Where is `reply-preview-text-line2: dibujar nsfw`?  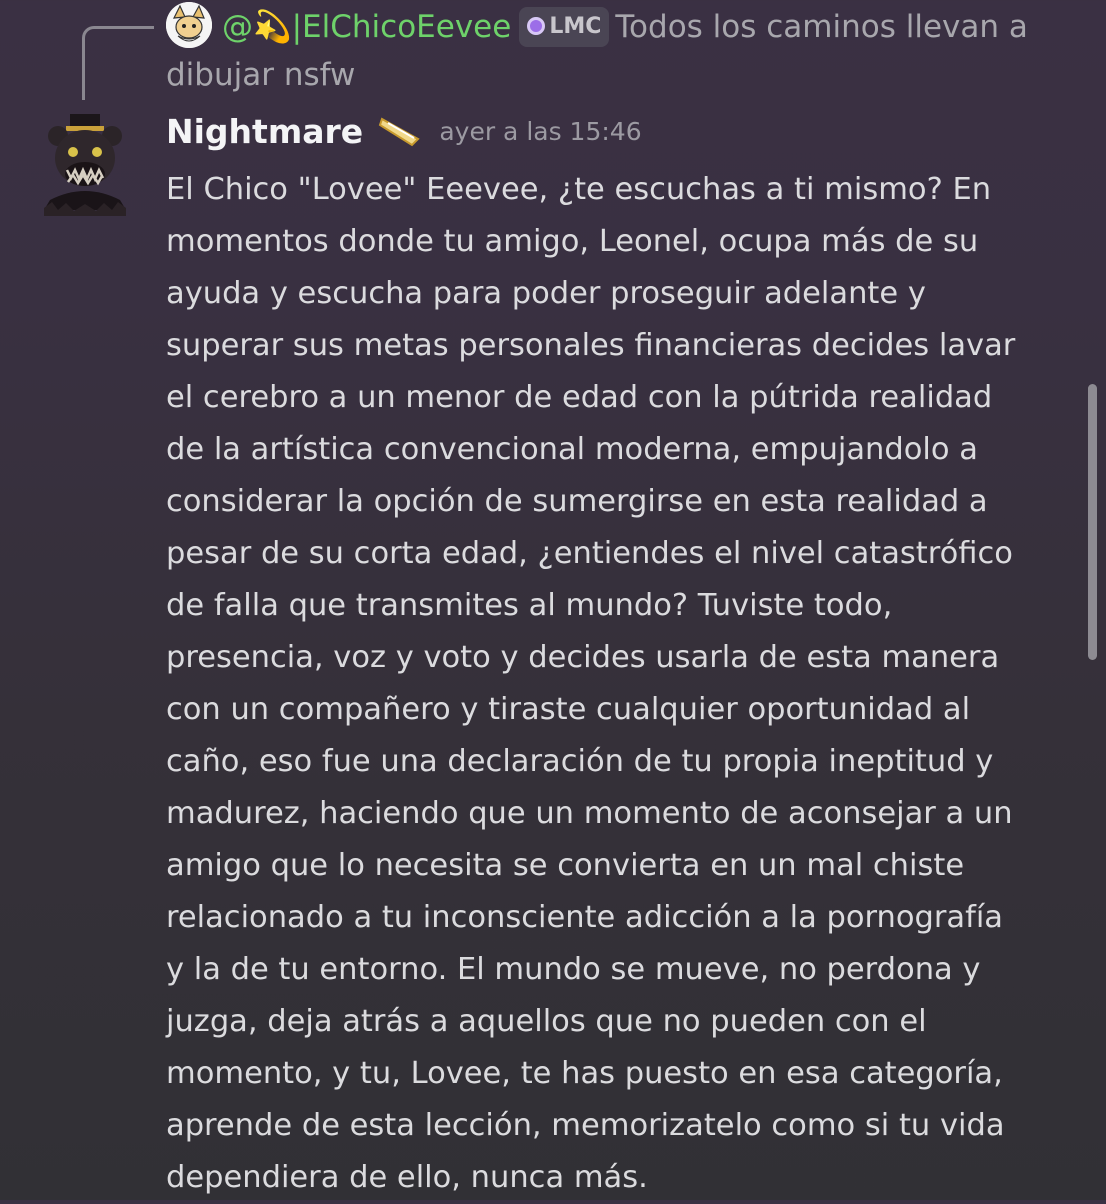
reply-preview-text-line2: dibujar nsfw is located at coordinates (261, 75).